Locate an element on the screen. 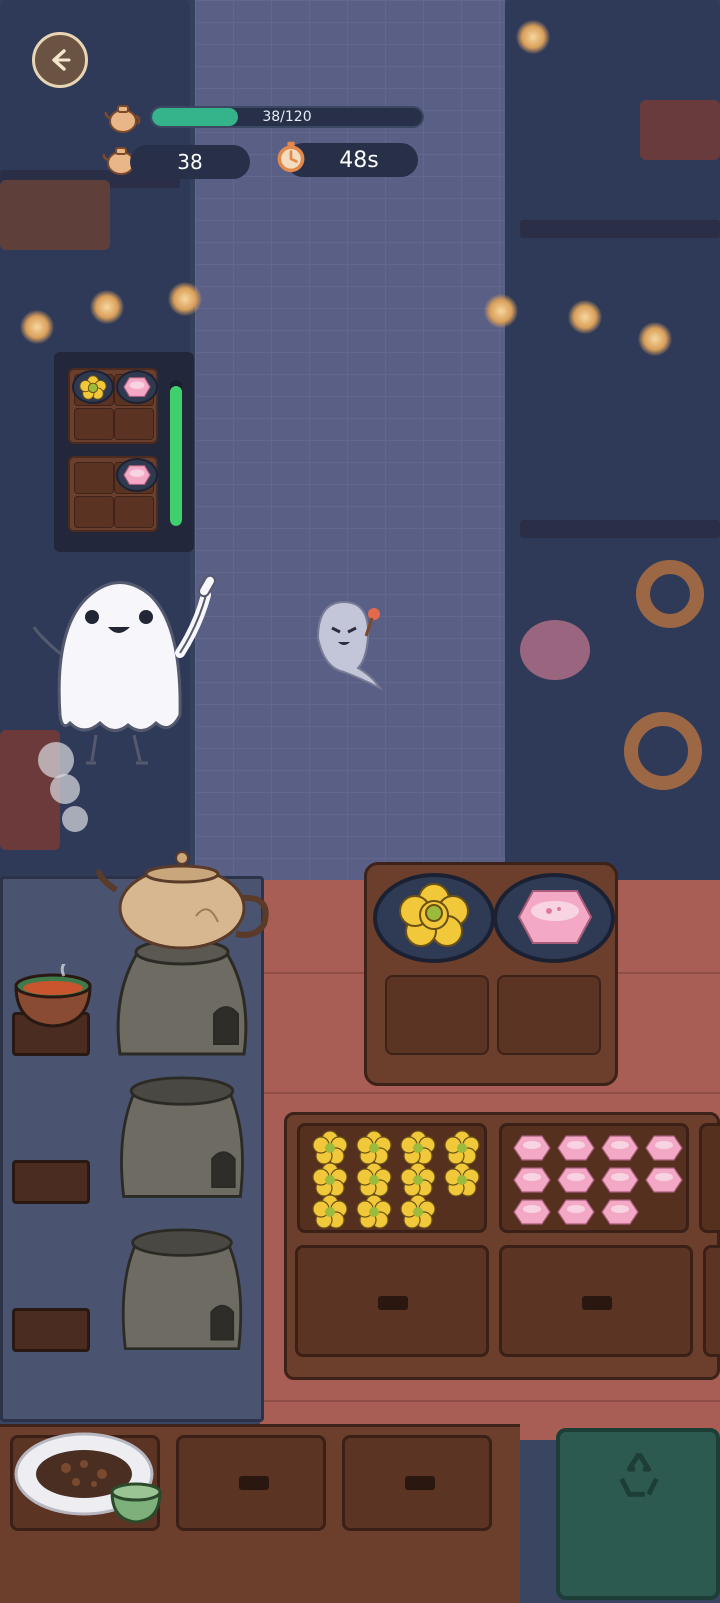 Image resolution: width=720 pixels, height=1603 pixels. pink-pastry-bin is located at coordinates (594, 1178).